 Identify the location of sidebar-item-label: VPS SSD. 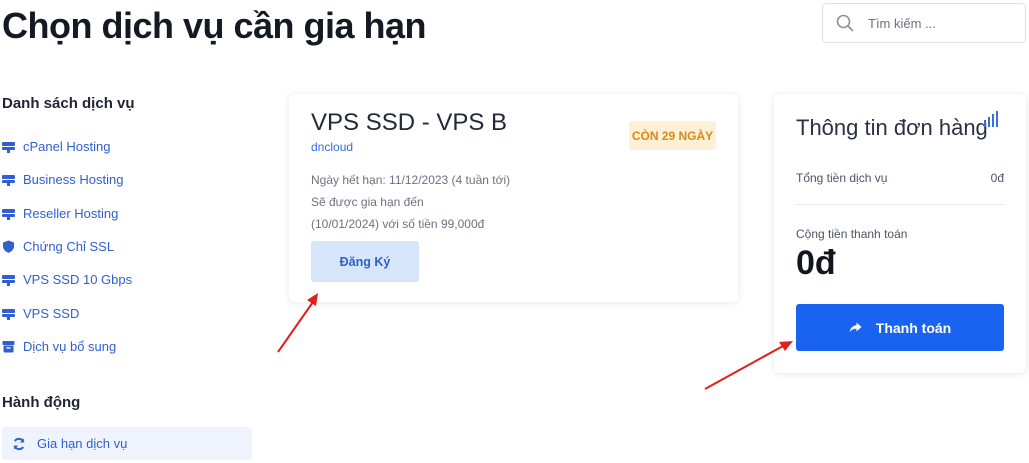
(51, 313).